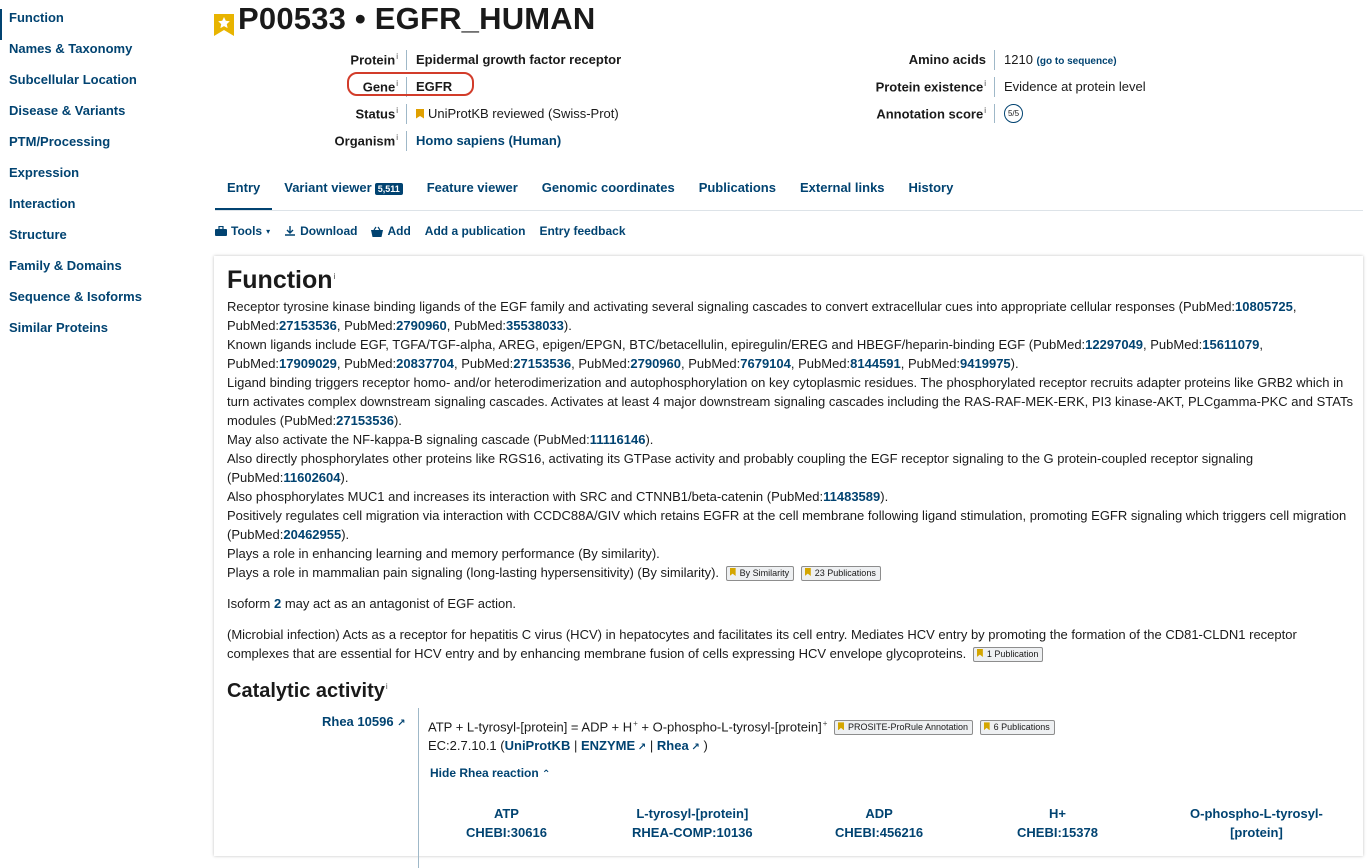 This screenshot has width=1371, height=868. Describe the element at coordinates (825, 723) in the screenshot. I see `info-icon: +` at that location.